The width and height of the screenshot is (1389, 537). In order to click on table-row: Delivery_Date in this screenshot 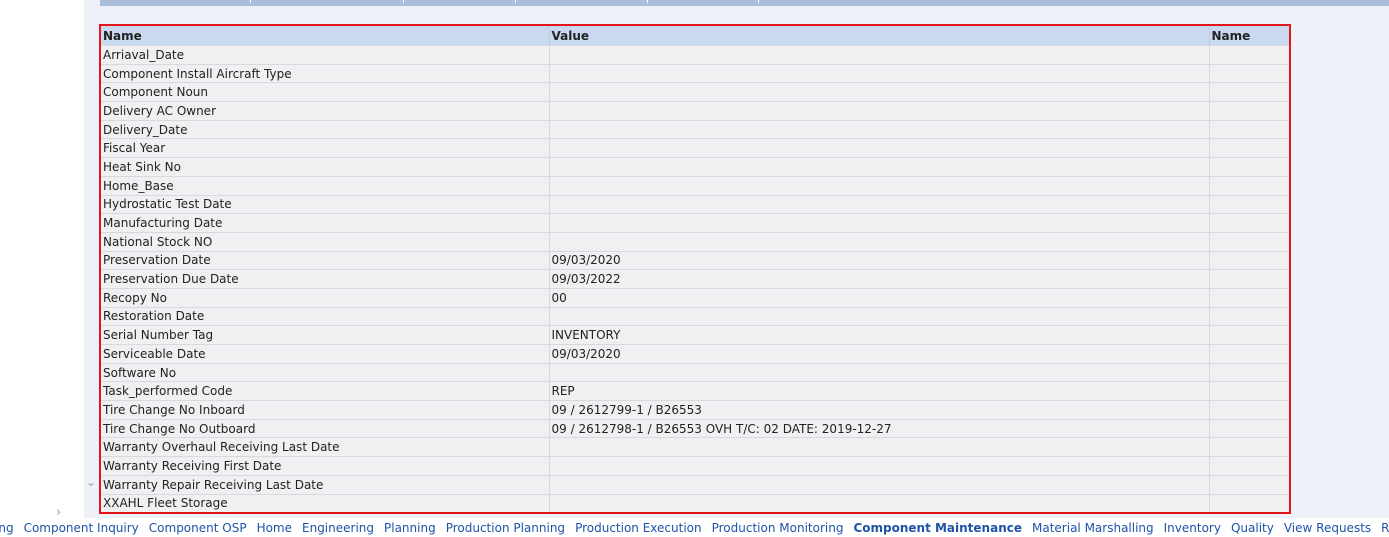, I will do `click(695, 129)`.